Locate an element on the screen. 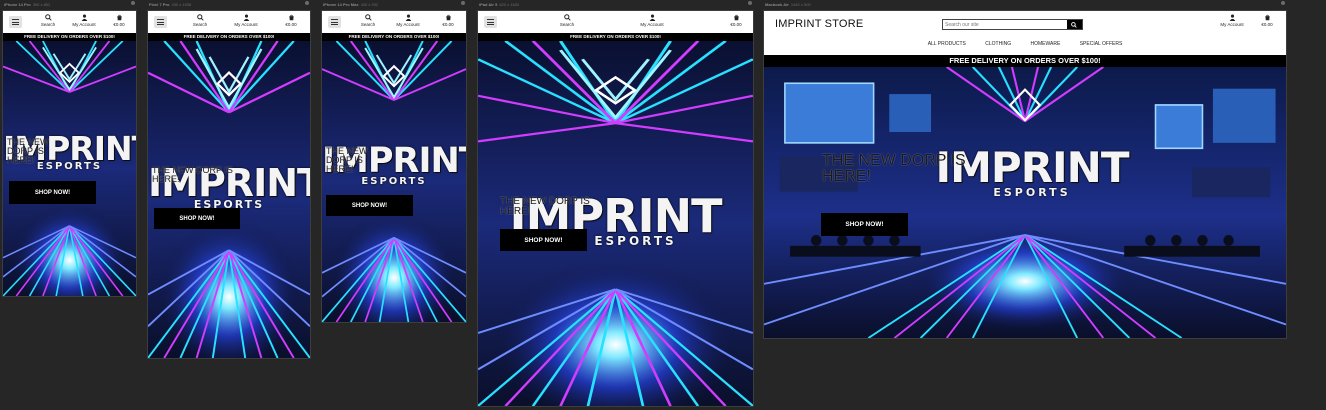 The width and height of the screenshot is (1326, 410). nav-clothing: CLOTHING is located at coordinates (998, 44).